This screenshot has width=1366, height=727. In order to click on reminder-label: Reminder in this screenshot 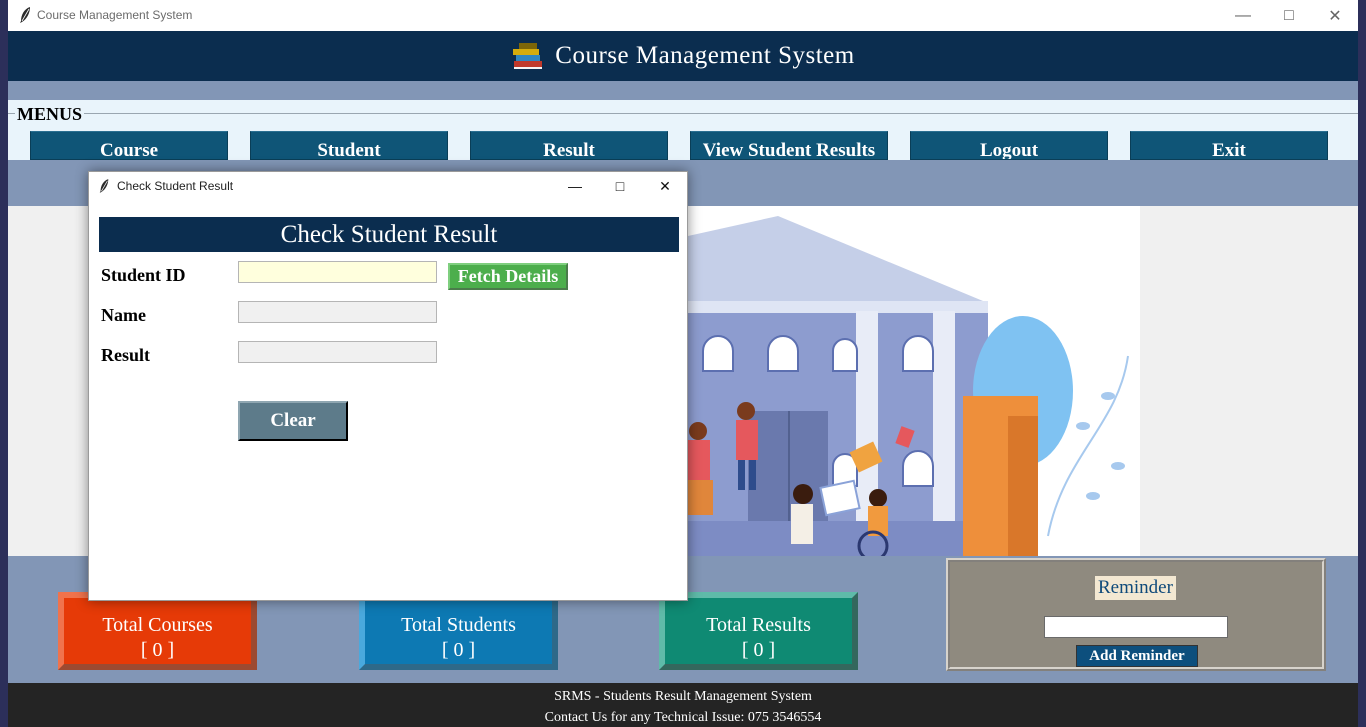, I will do `click(1135, 588)`.